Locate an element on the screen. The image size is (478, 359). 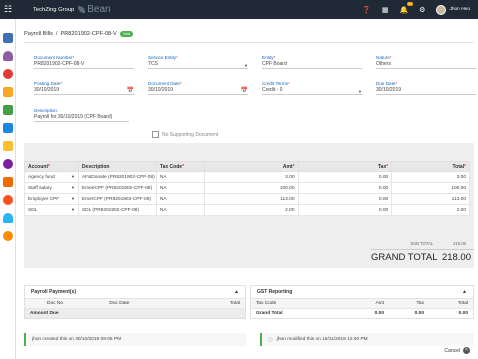
description-cell: SDL (PR8201902-CPF-08) is located at coordinates (117, 210).